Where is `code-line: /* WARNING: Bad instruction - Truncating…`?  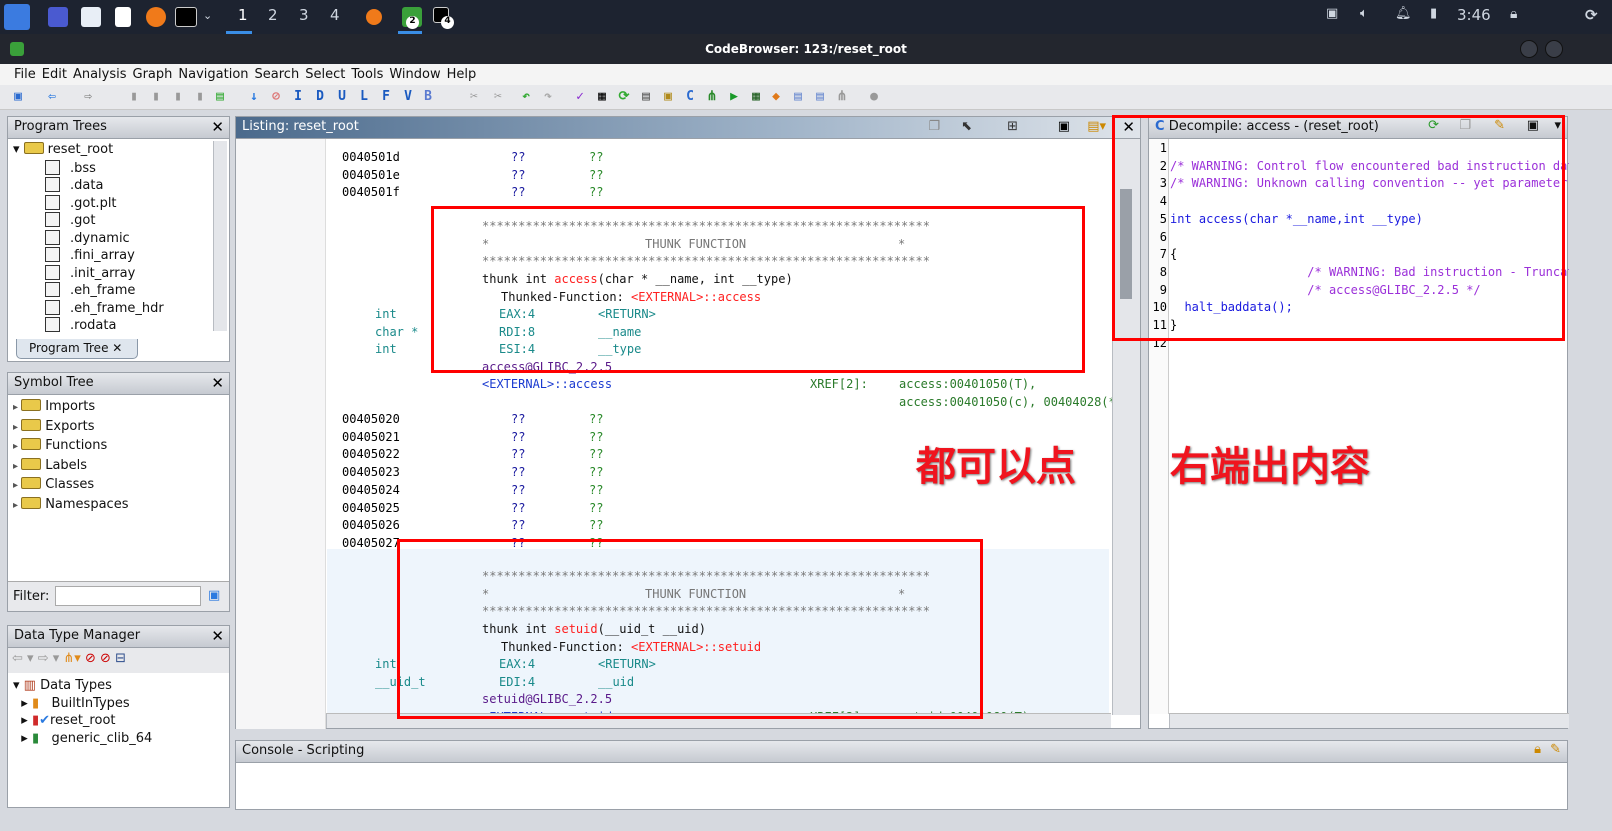
code-line: /* WARNING: Bad instruction - Truncating… is located at coordinates (1369, 272).